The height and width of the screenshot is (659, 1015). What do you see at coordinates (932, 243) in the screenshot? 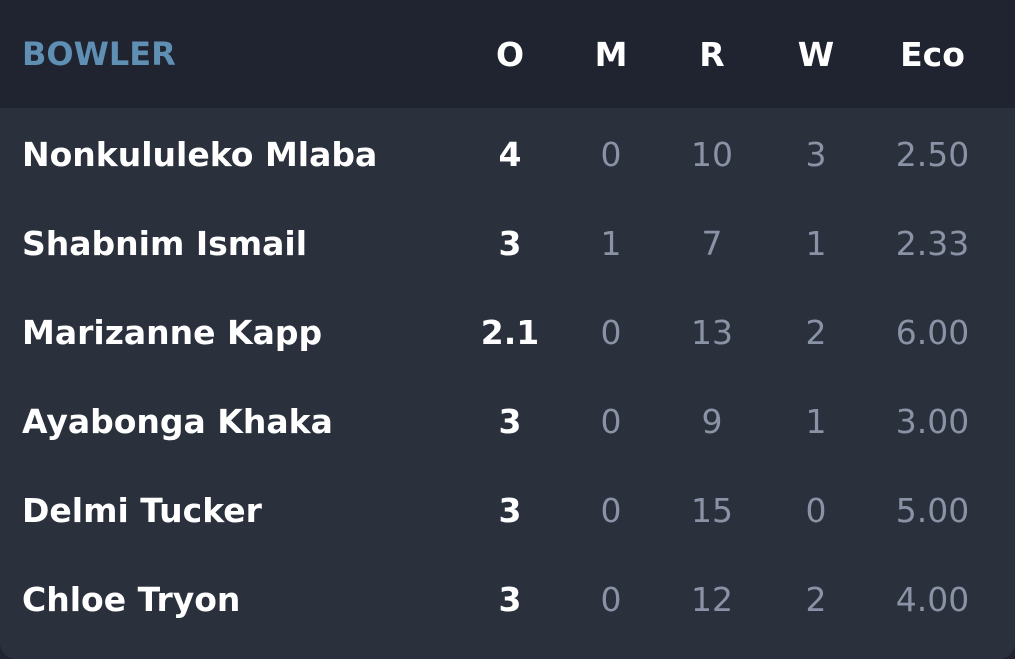
I see `economy-value: 2.33` at bounding box center [932, 243].